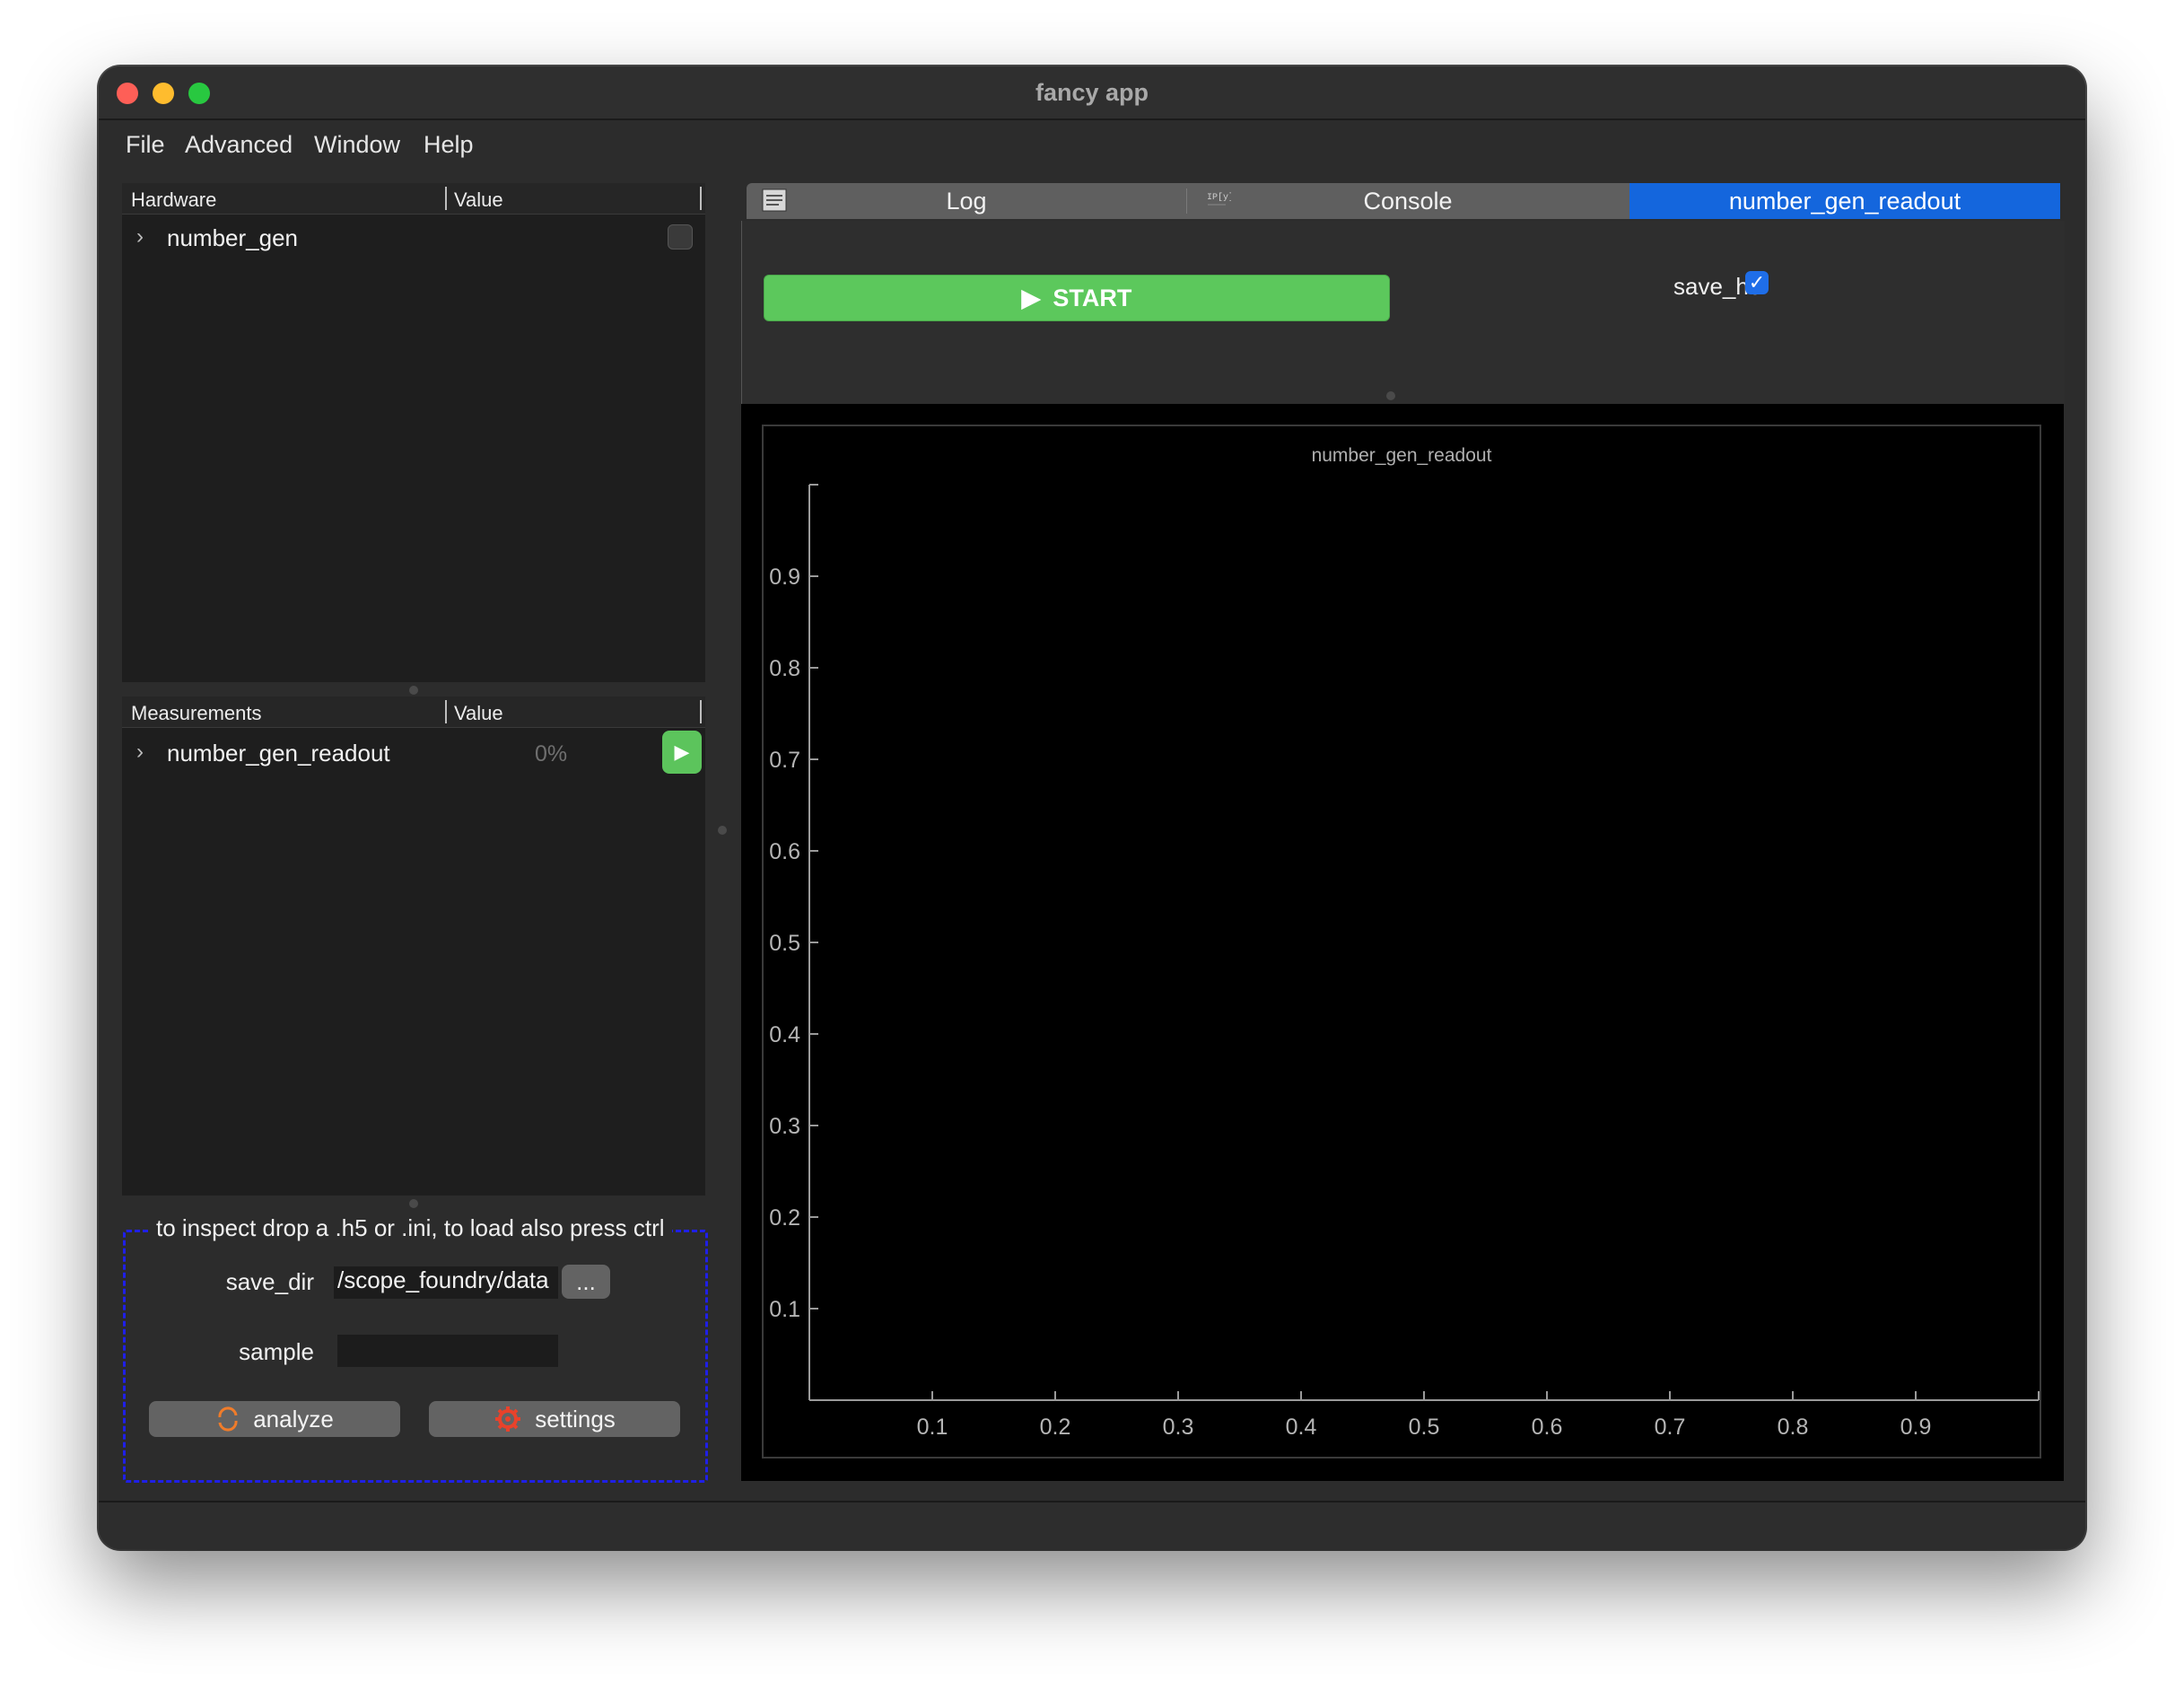 This screenshot has width=2184, height=1682. What do you see at coordinates (413, 199) in the screenshot?
I see `hardware-tree-header: Hardware Value` at bounding box center [413, 199].